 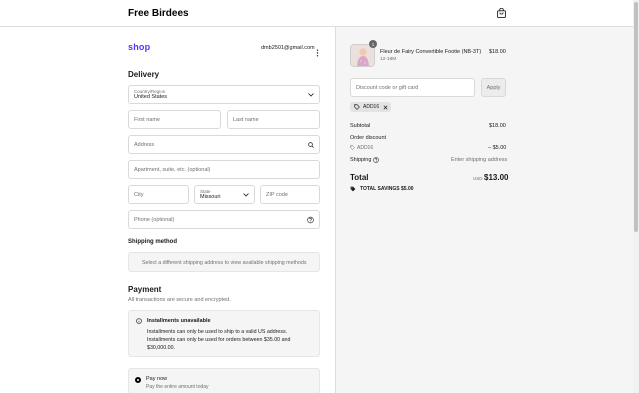 What do you see at coordinates (139, 321) in the screenshot?
I see `info-icon` at bounding box center [139, 321].